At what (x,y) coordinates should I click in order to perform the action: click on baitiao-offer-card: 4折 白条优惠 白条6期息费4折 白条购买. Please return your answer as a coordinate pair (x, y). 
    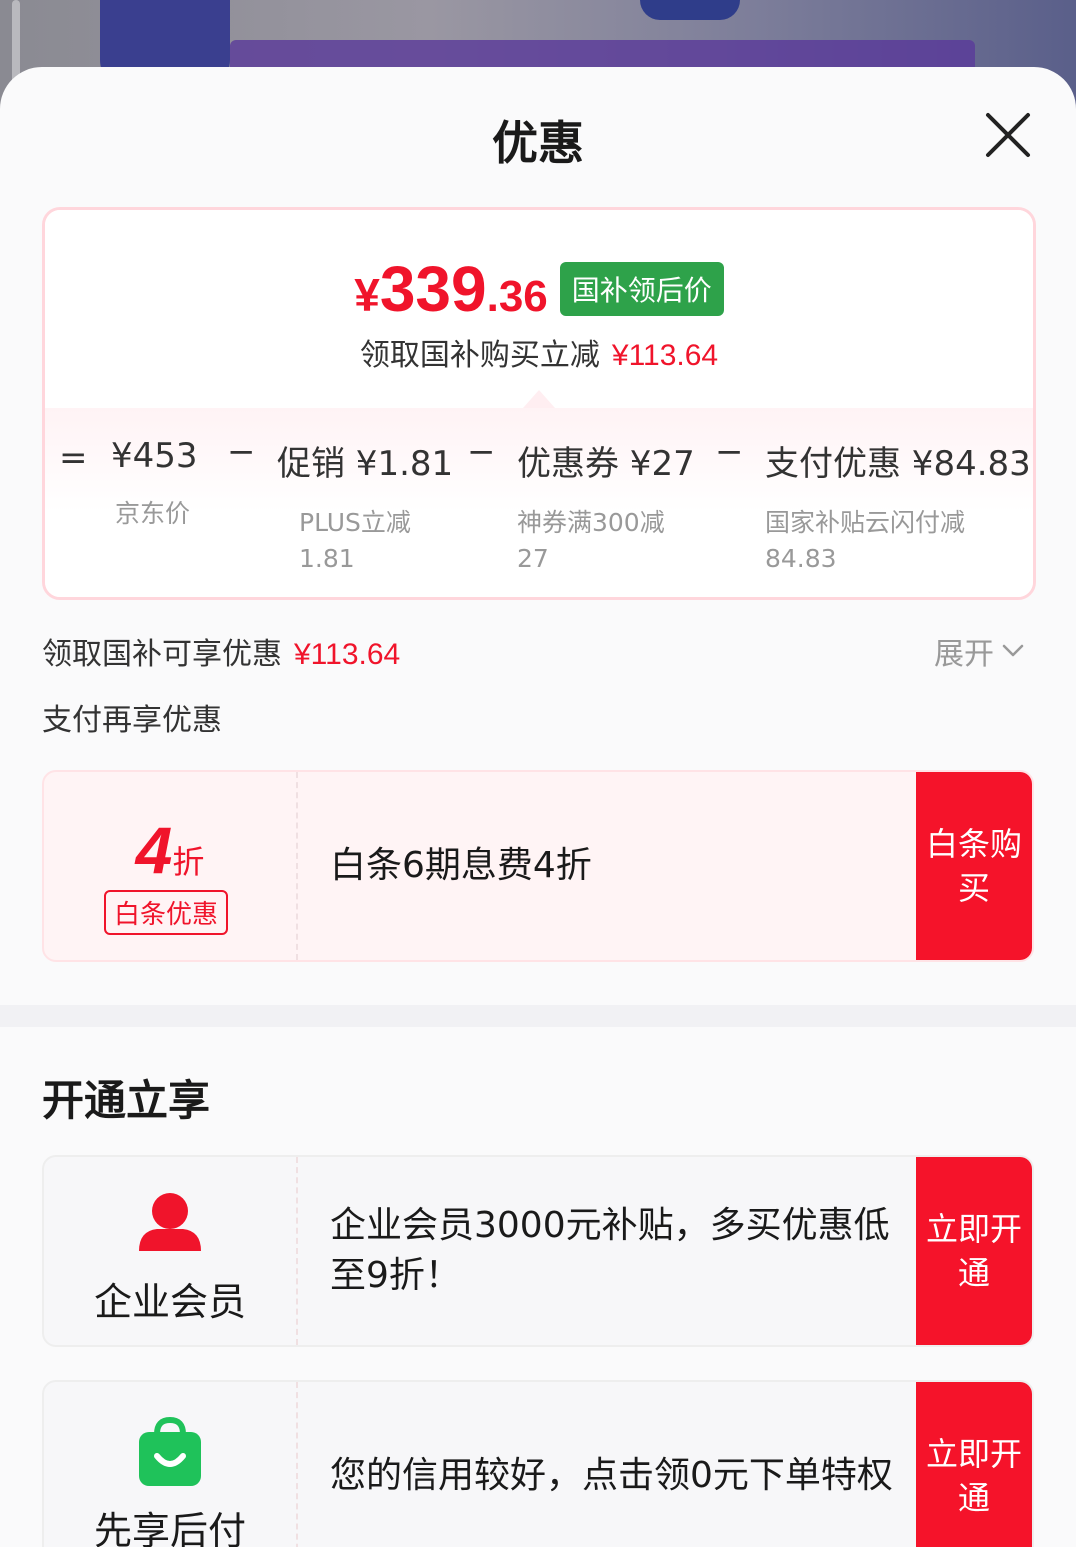
    Looking at the image, I should click on (538, 866).